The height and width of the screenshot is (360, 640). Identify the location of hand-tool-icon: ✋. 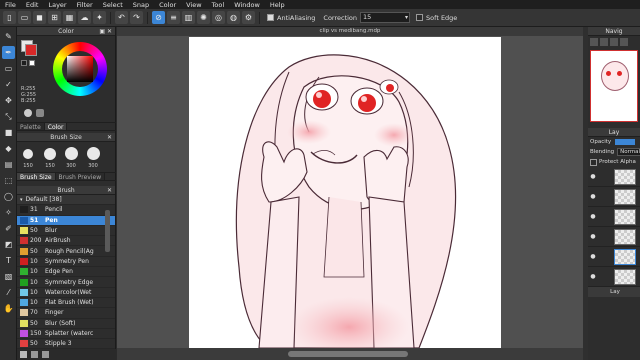
(8, 308).